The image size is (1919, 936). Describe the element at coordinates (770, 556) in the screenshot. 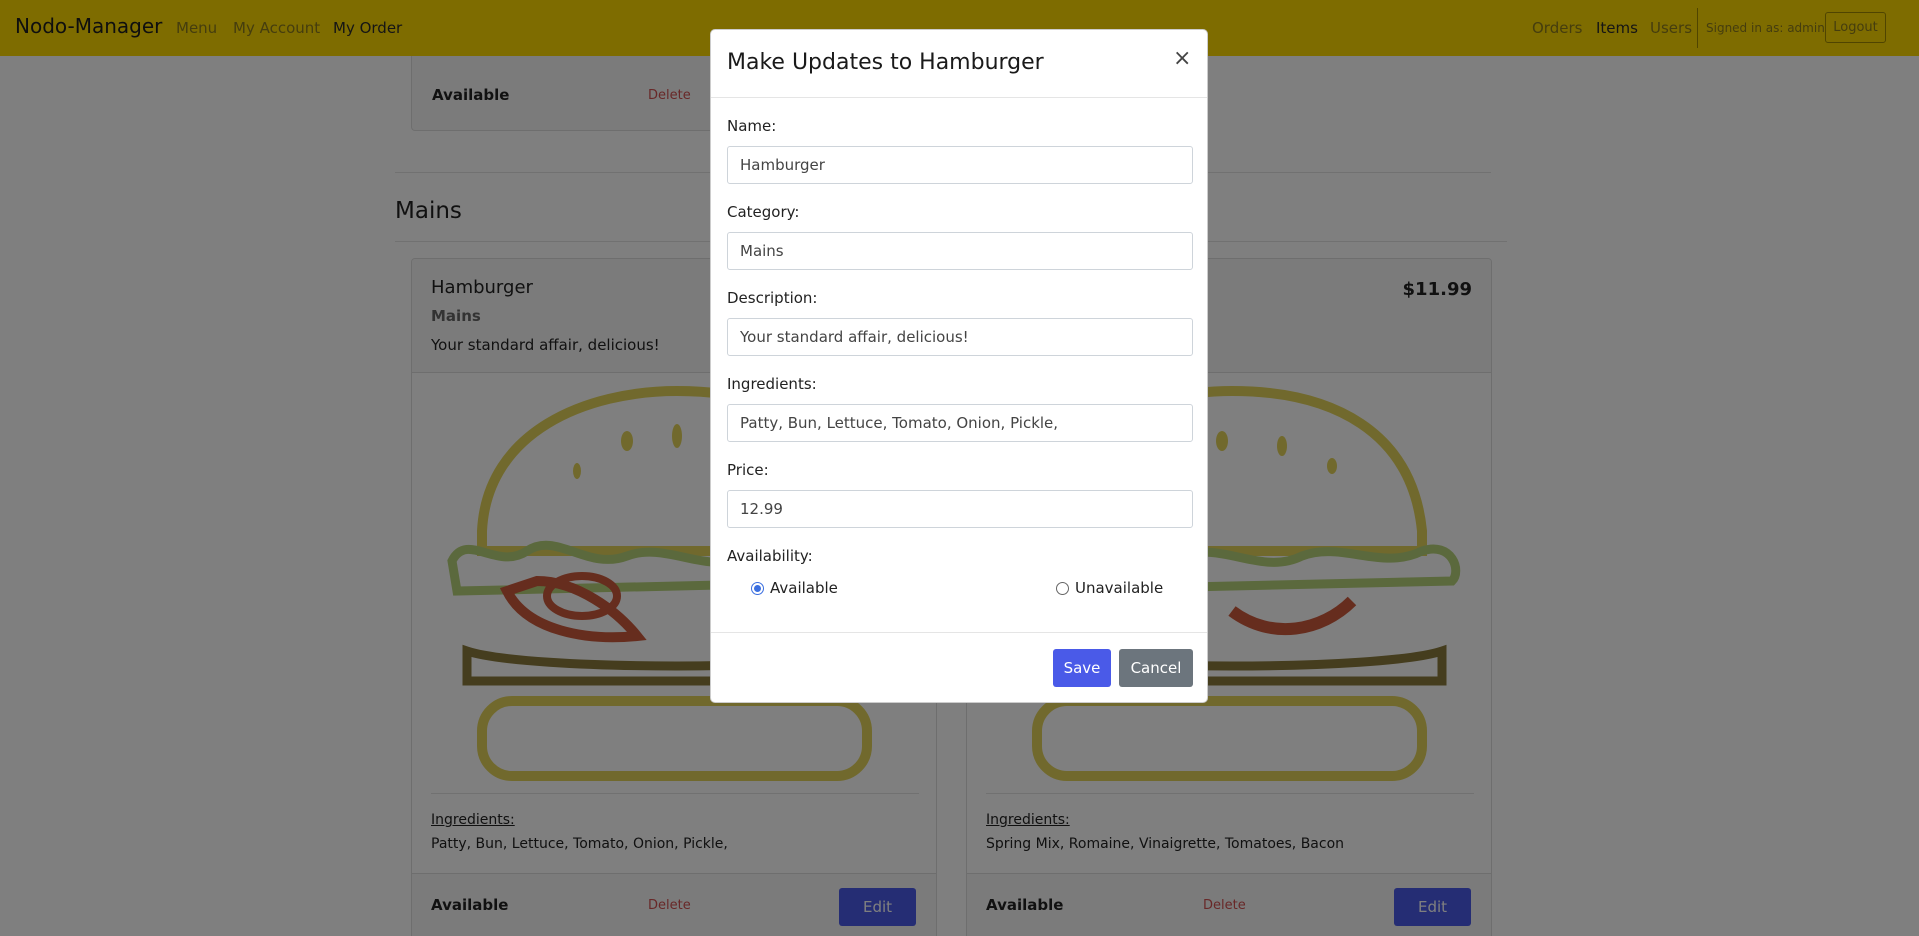

I see `availability-label: Availability:` at that location.